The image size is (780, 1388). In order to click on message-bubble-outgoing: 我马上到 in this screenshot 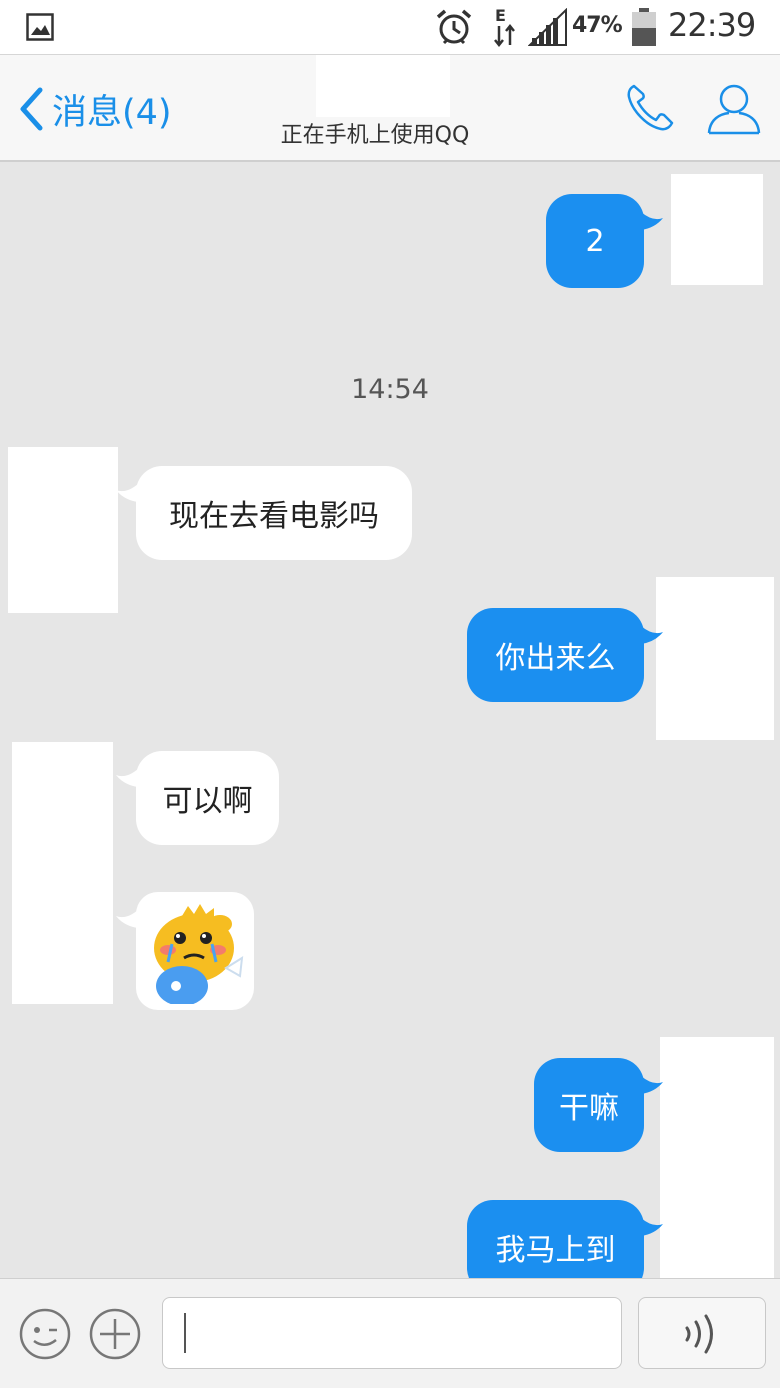, I will do `click(555, 1239)`.